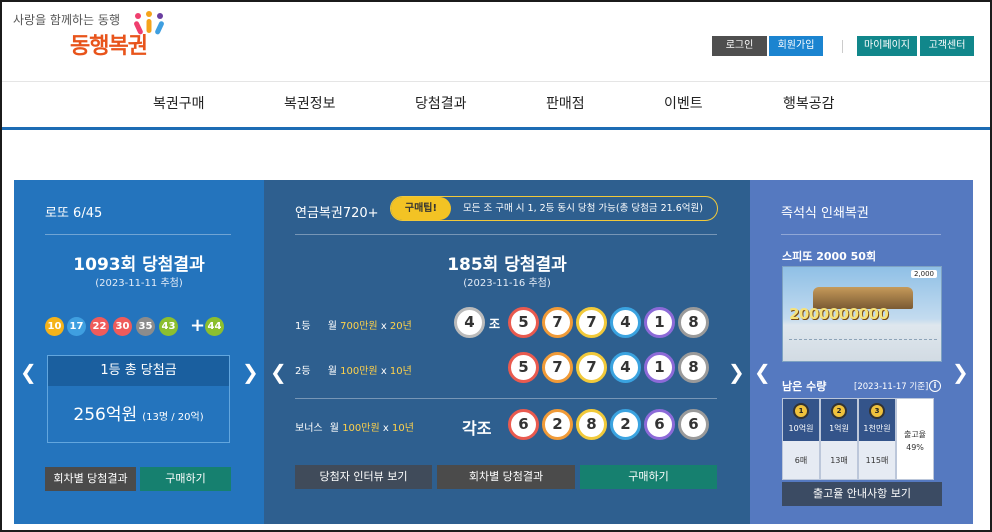 This screenshot has width=992, height=532. What do you see at coordinates (762, 372) in the screenshot?
I see `instant-prev-arrow: ❮` at bounding box center [762, 372].